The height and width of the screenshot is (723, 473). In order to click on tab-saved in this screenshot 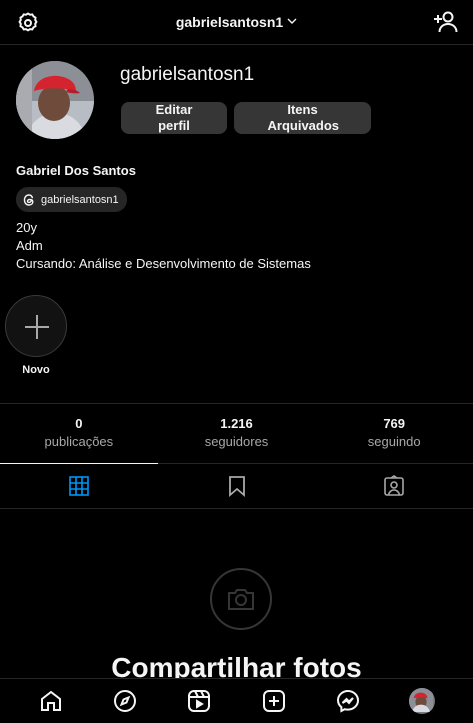, I will do `click(237, 486)`.